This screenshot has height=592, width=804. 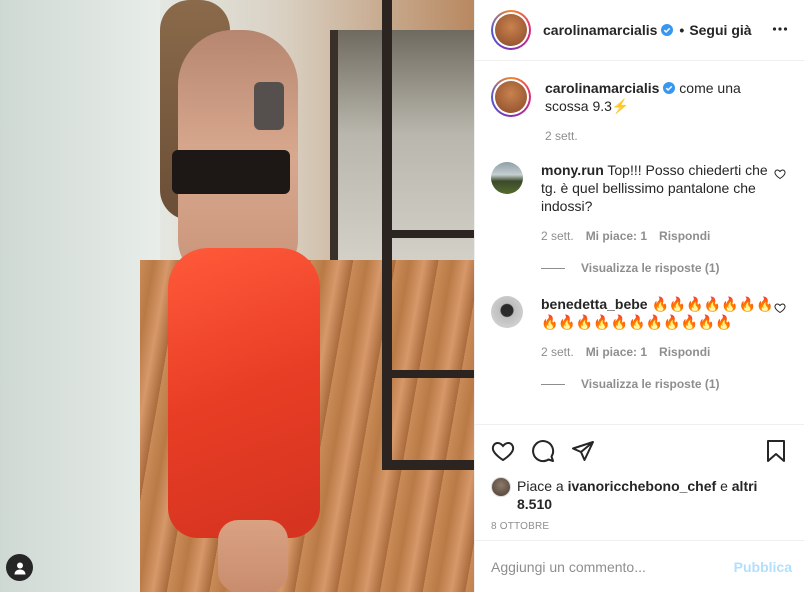 What do you see at coordinates (780, 30) in the screenshot?
I see `more-options-icon` at bounding box center [780, 30].